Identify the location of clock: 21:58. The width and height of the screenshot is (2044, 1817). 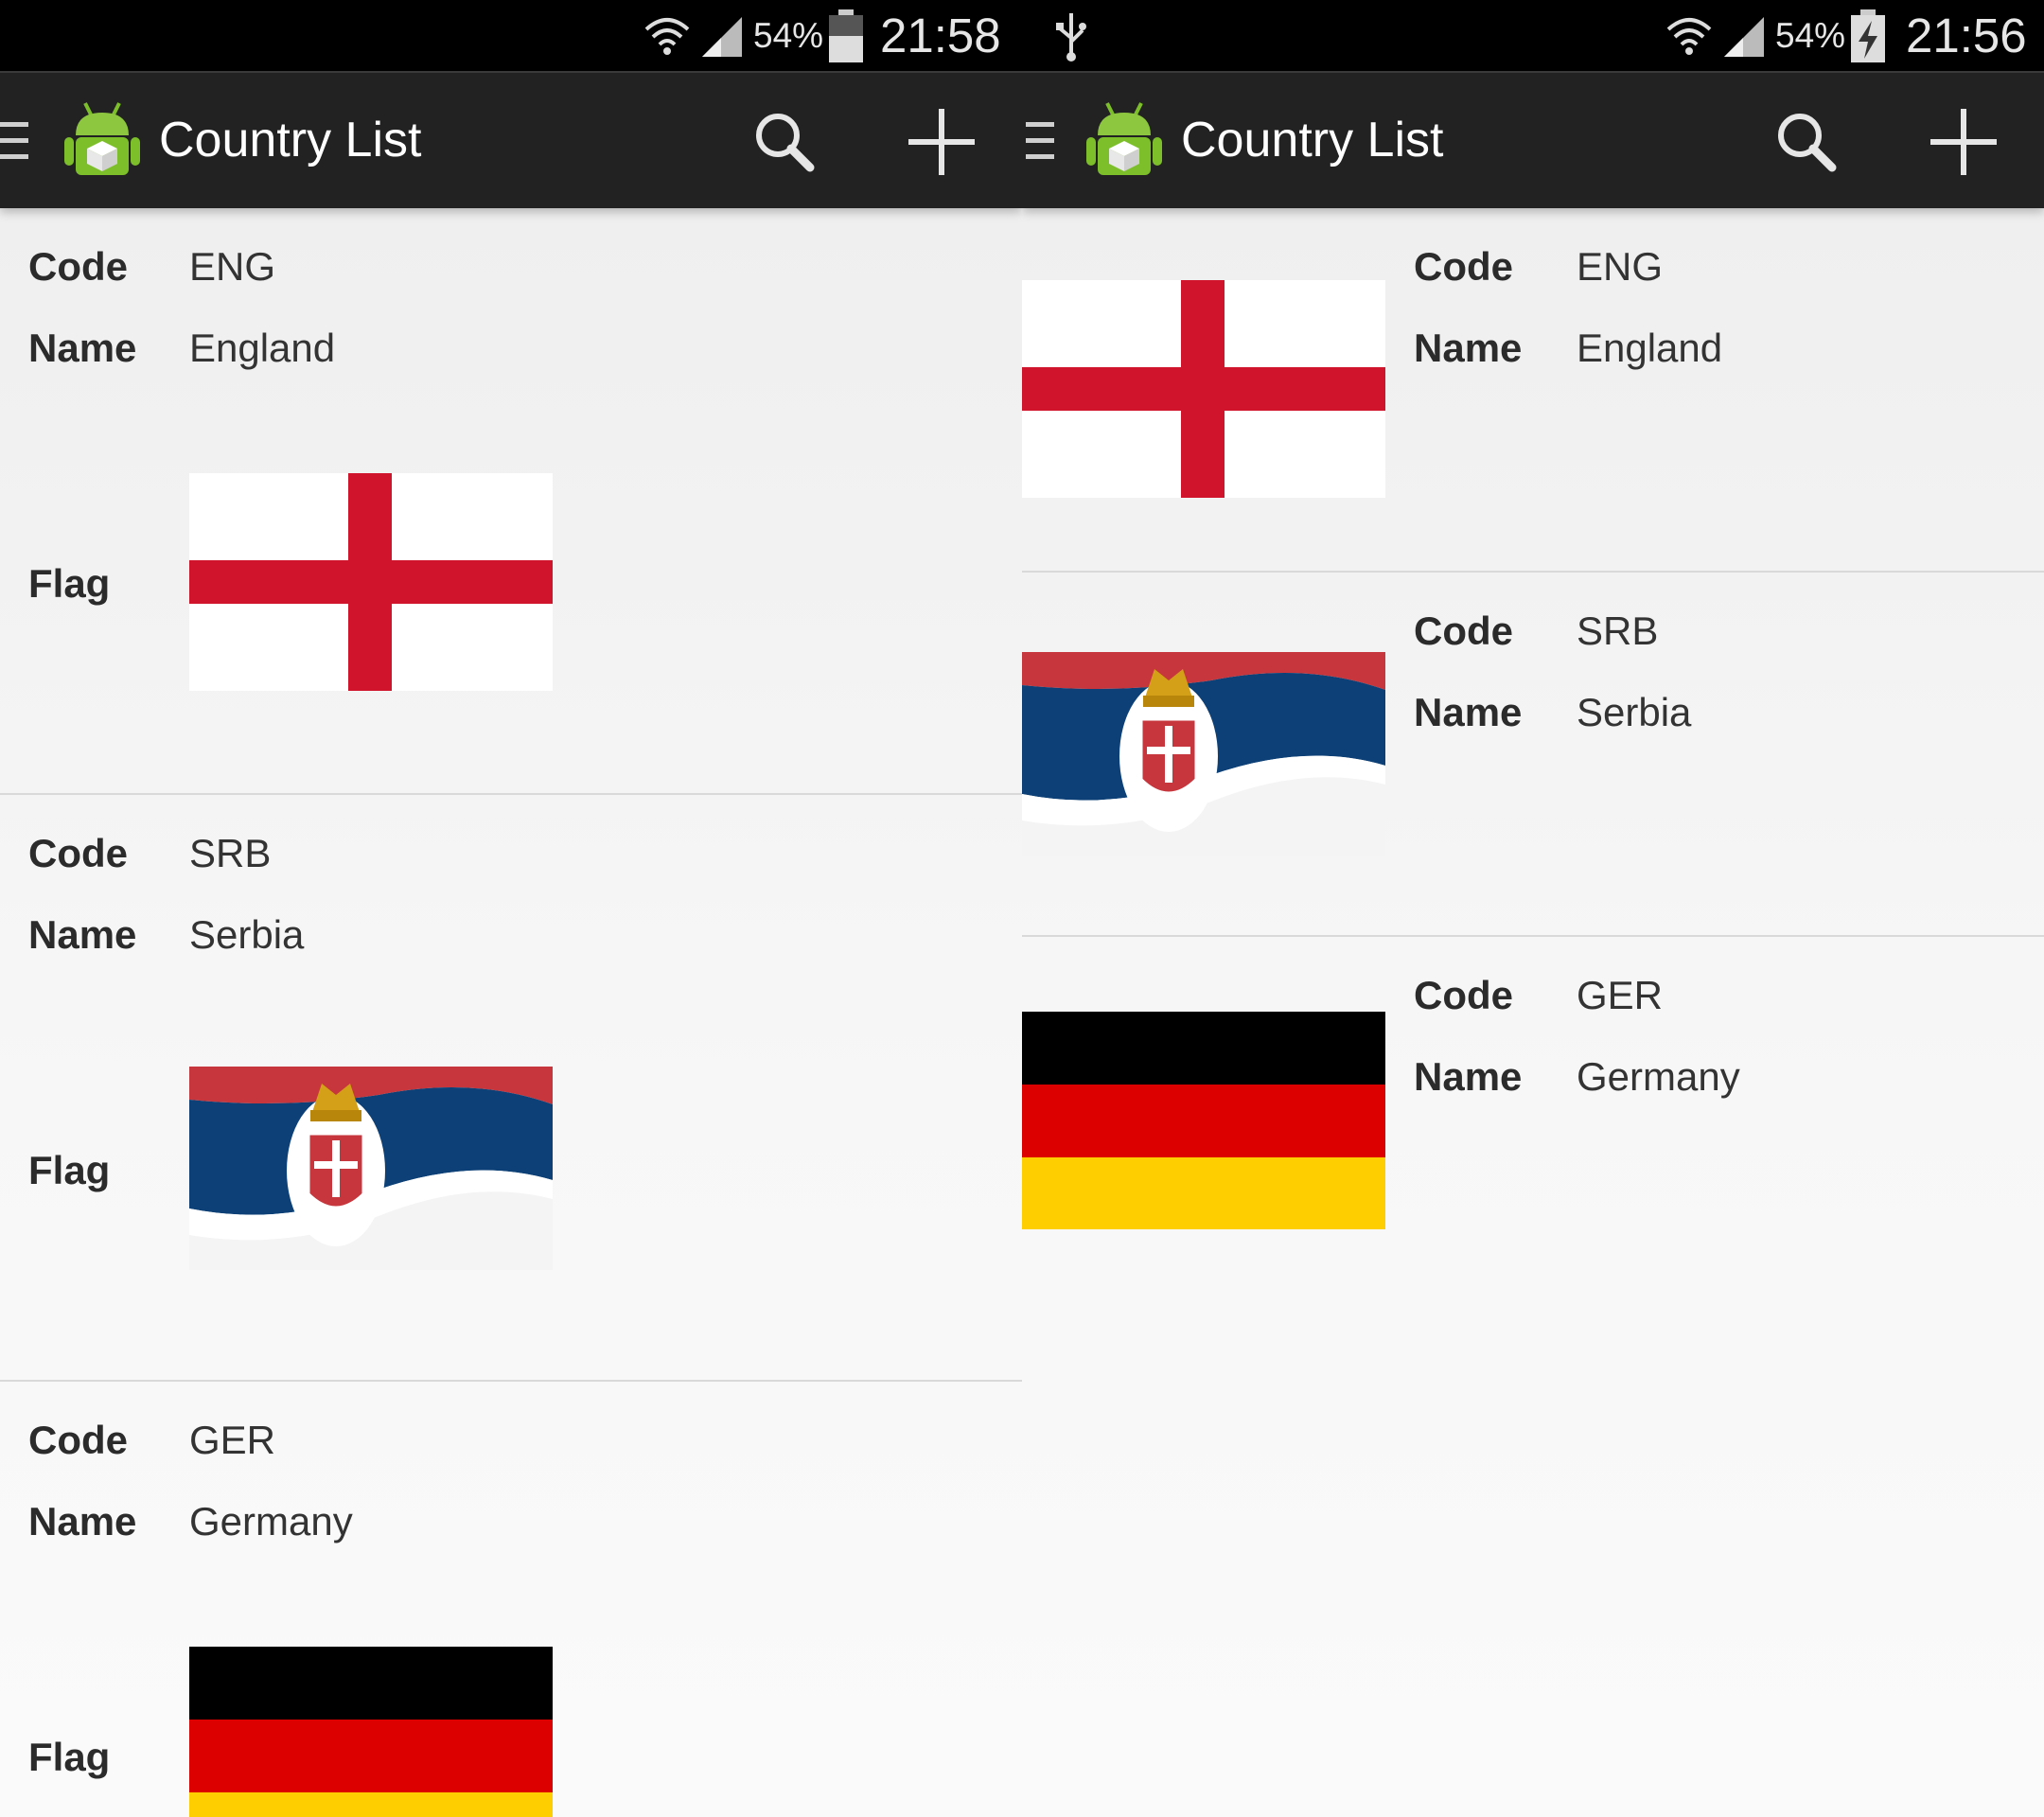
(940, 35).